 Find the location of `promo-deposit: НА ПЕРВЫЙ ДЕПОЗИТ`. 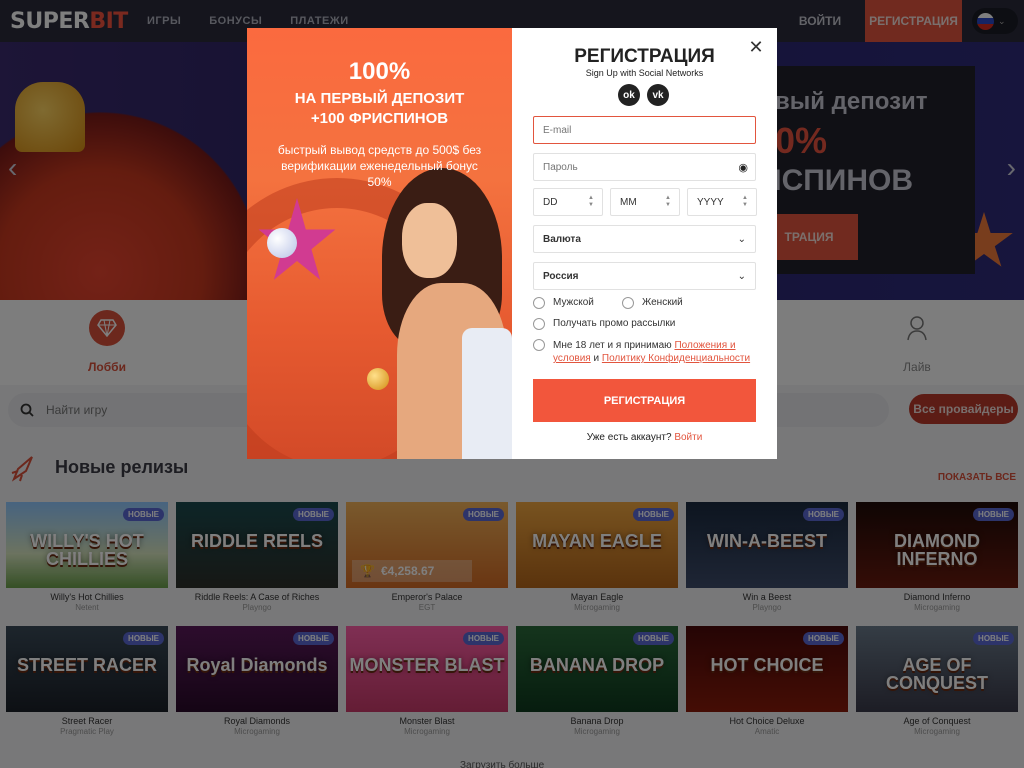

promo-deposit: НА ПЕРВЫЙ ДЕПОЗИТ is located at coordinates (379, 98).